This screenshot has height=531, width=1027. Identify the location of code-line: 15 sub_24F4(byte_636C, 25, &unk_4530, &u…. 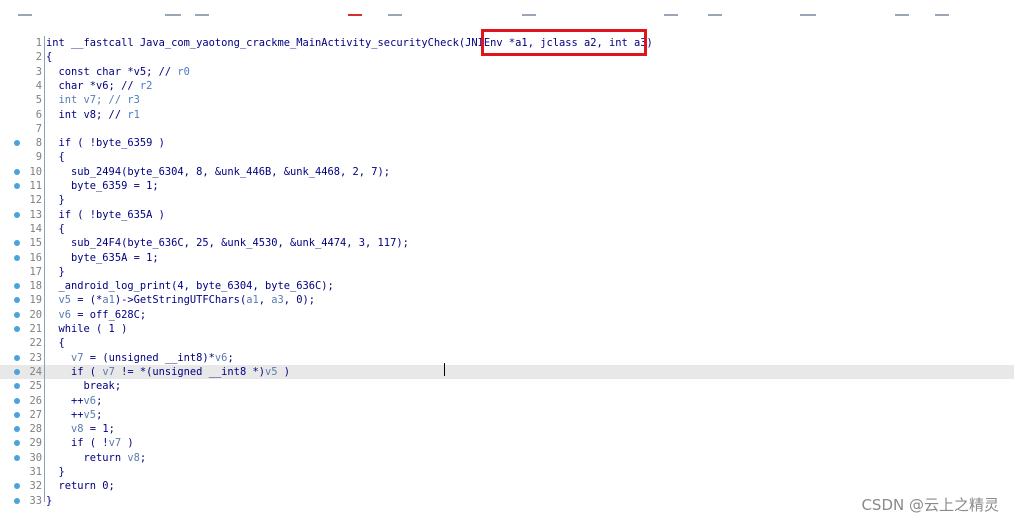
(507, 243).